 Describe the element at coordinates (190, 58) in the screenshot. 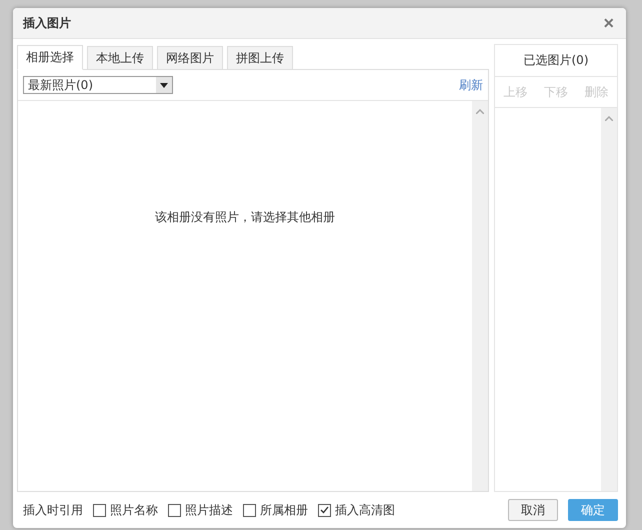

I see `tab: 网络图片` at that location.